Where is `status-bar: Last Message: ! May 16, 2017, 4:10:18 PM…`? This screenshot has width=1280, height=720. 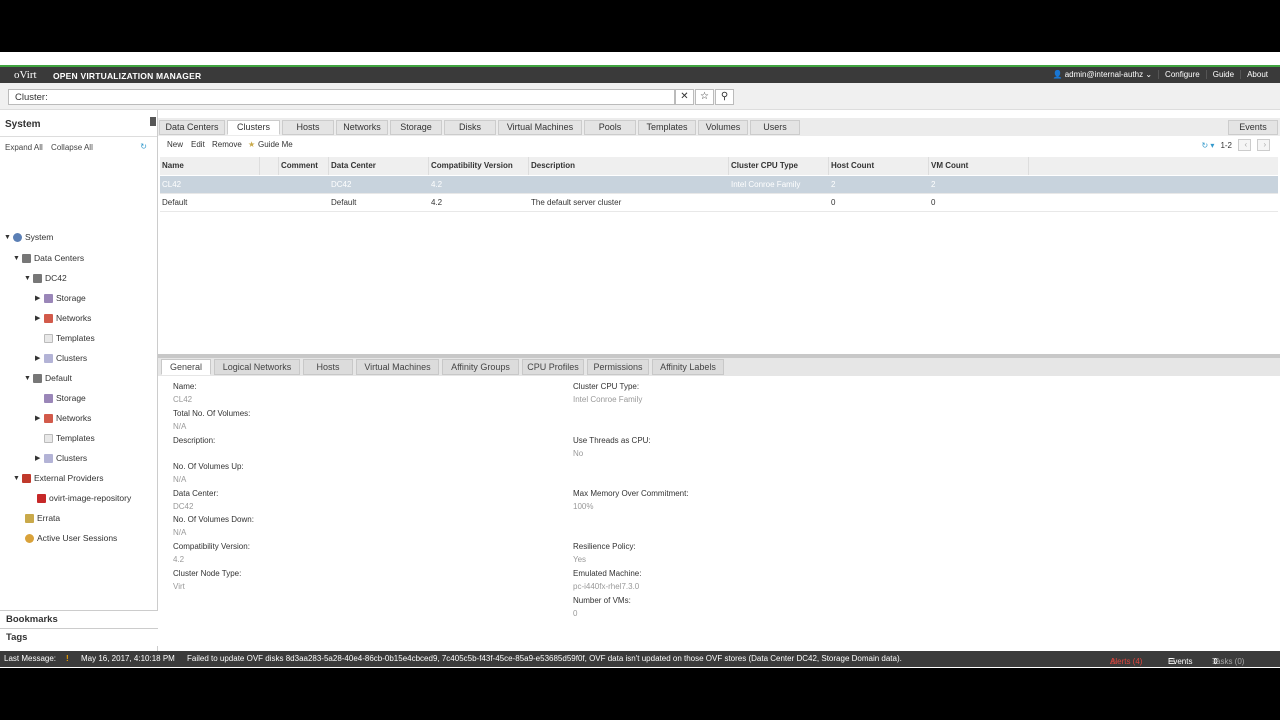
status-bar: Last Message: ! May 16, 2017, 4:10:18 PM… is located at coordinates (640, 659).